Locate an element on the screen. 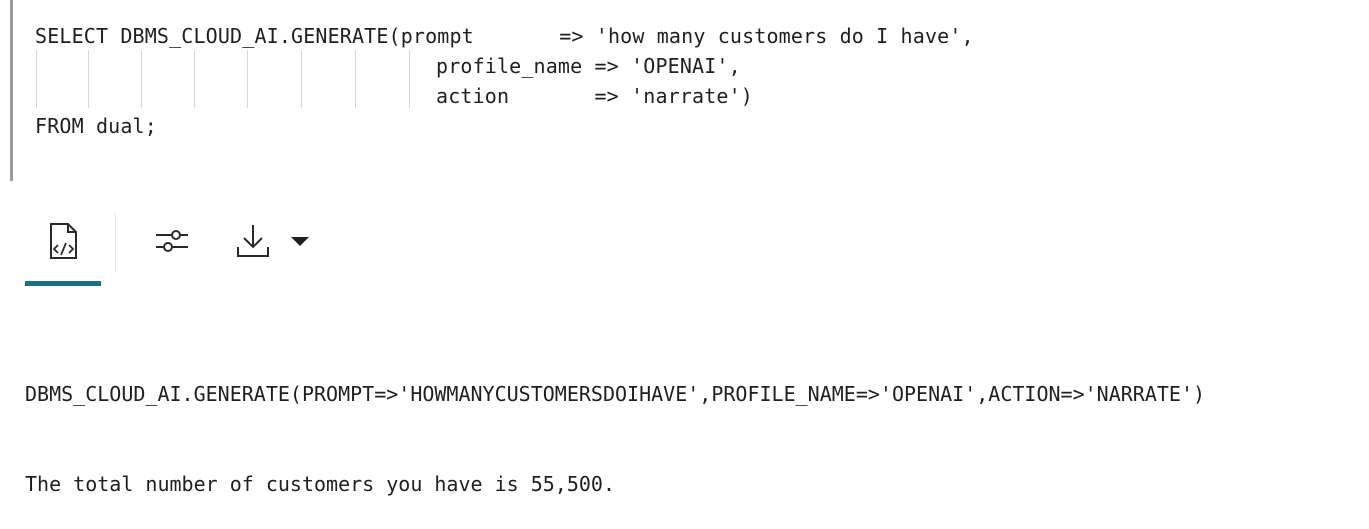  download-options-dropdown is located at coordinates (300, 241).